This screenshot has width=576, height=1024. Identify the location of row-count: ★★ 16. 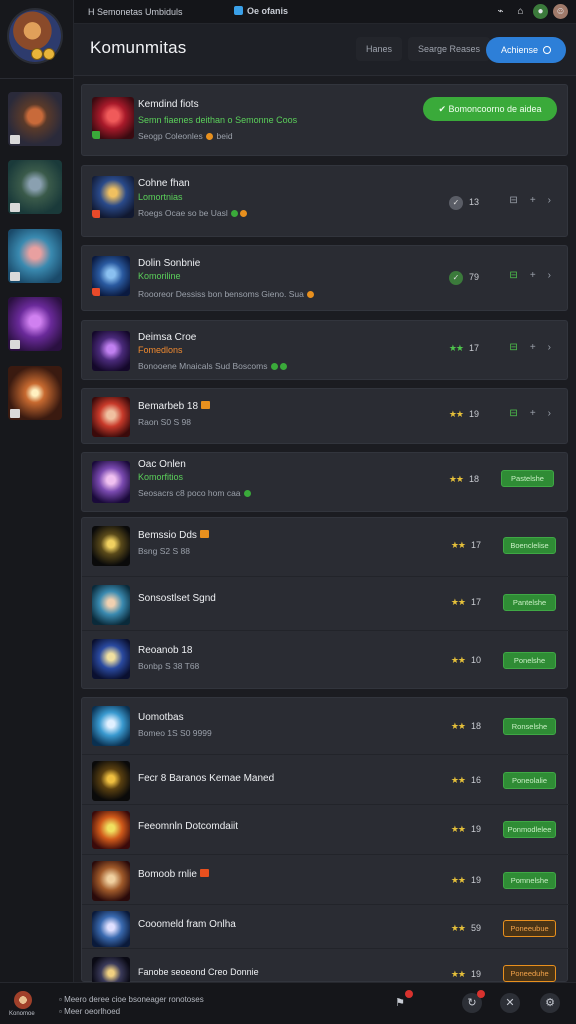
(466, 780).